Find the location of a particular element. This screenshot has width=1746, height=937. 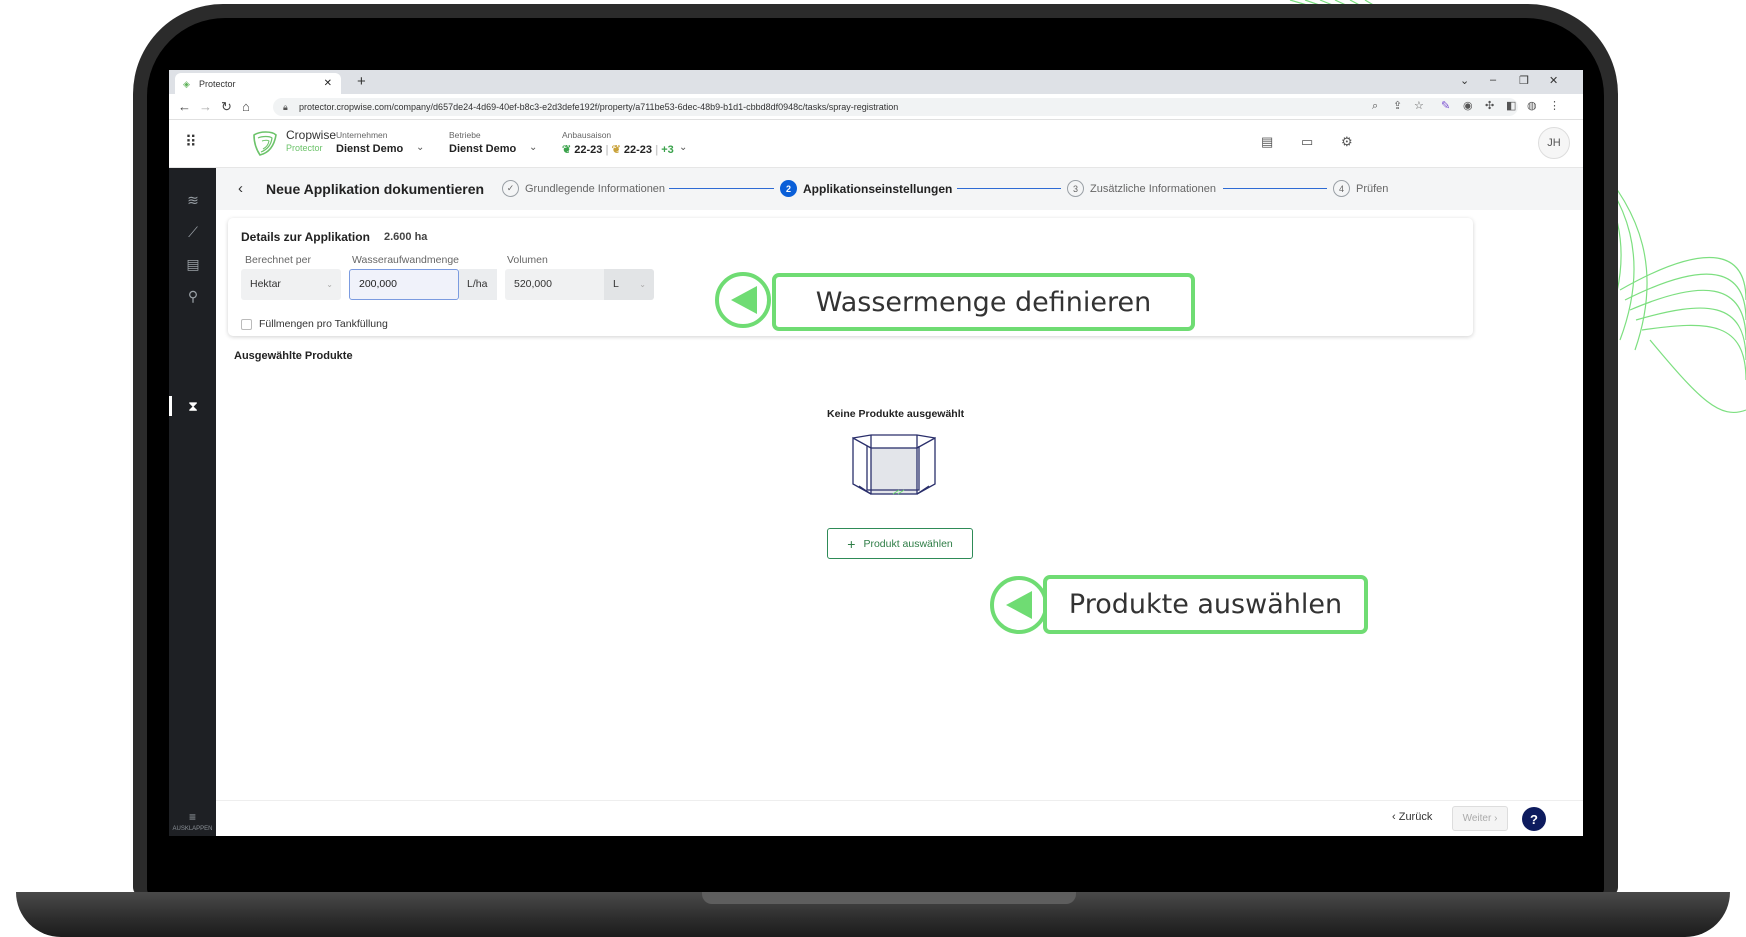

water-callout-arrow-icon is located at coordinates (744, 300).